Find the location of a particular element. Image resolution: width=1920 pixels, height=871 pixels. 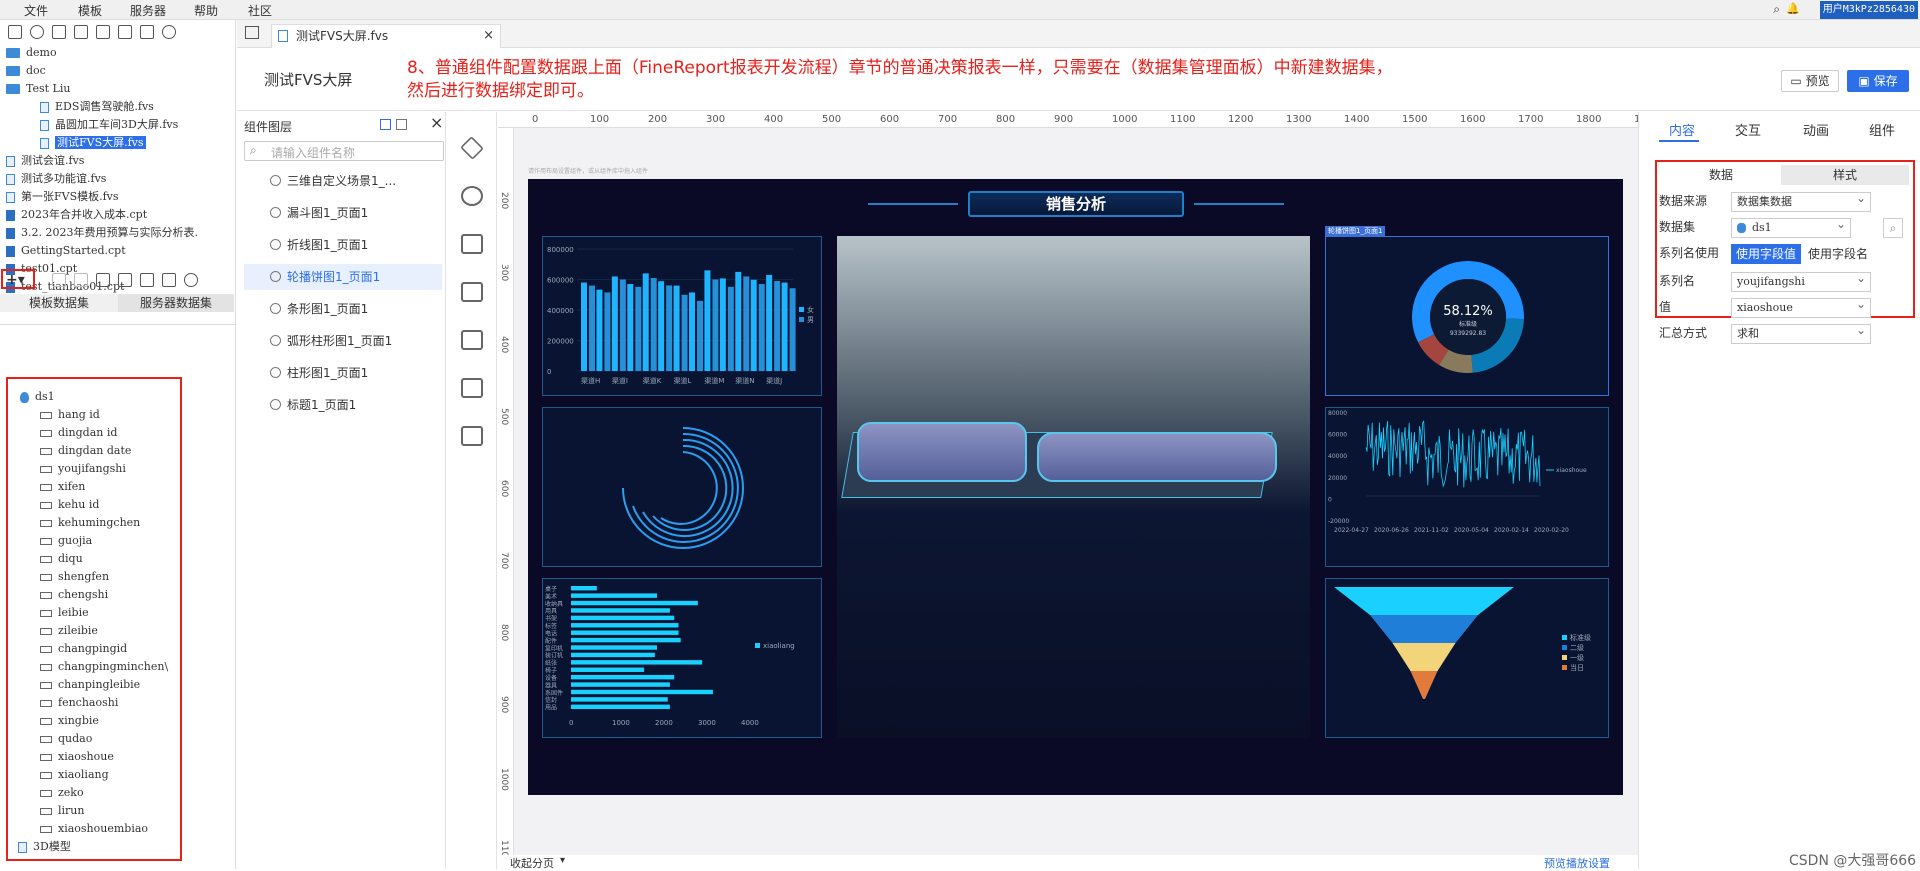

subtab-style: 样式 is located at coordinates (1845, 175).